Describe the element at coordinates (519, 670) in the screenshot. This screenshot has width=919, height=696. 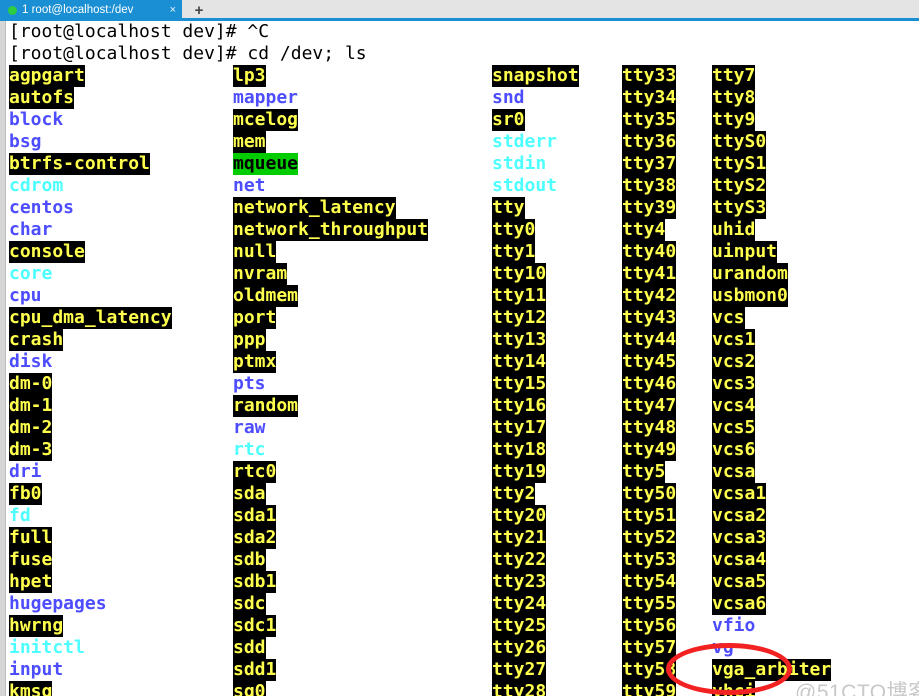
I see `ls-entry: tty27` at that location.